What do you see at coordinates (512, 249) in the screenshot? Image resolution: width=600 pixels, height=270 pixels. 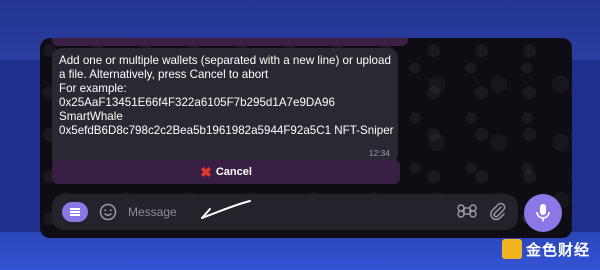 I see `watermark-logo` at bounding box center [512, 249].